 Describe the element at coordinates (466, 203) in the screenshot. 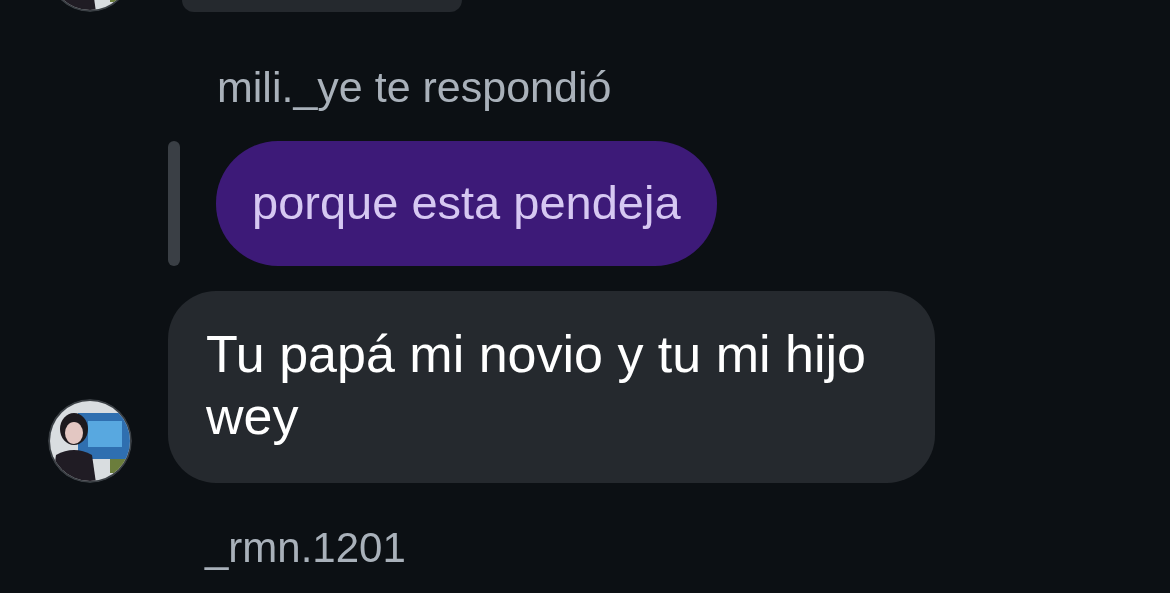

I see `quoted-message-bubble: porque esta pendeja` at that location.